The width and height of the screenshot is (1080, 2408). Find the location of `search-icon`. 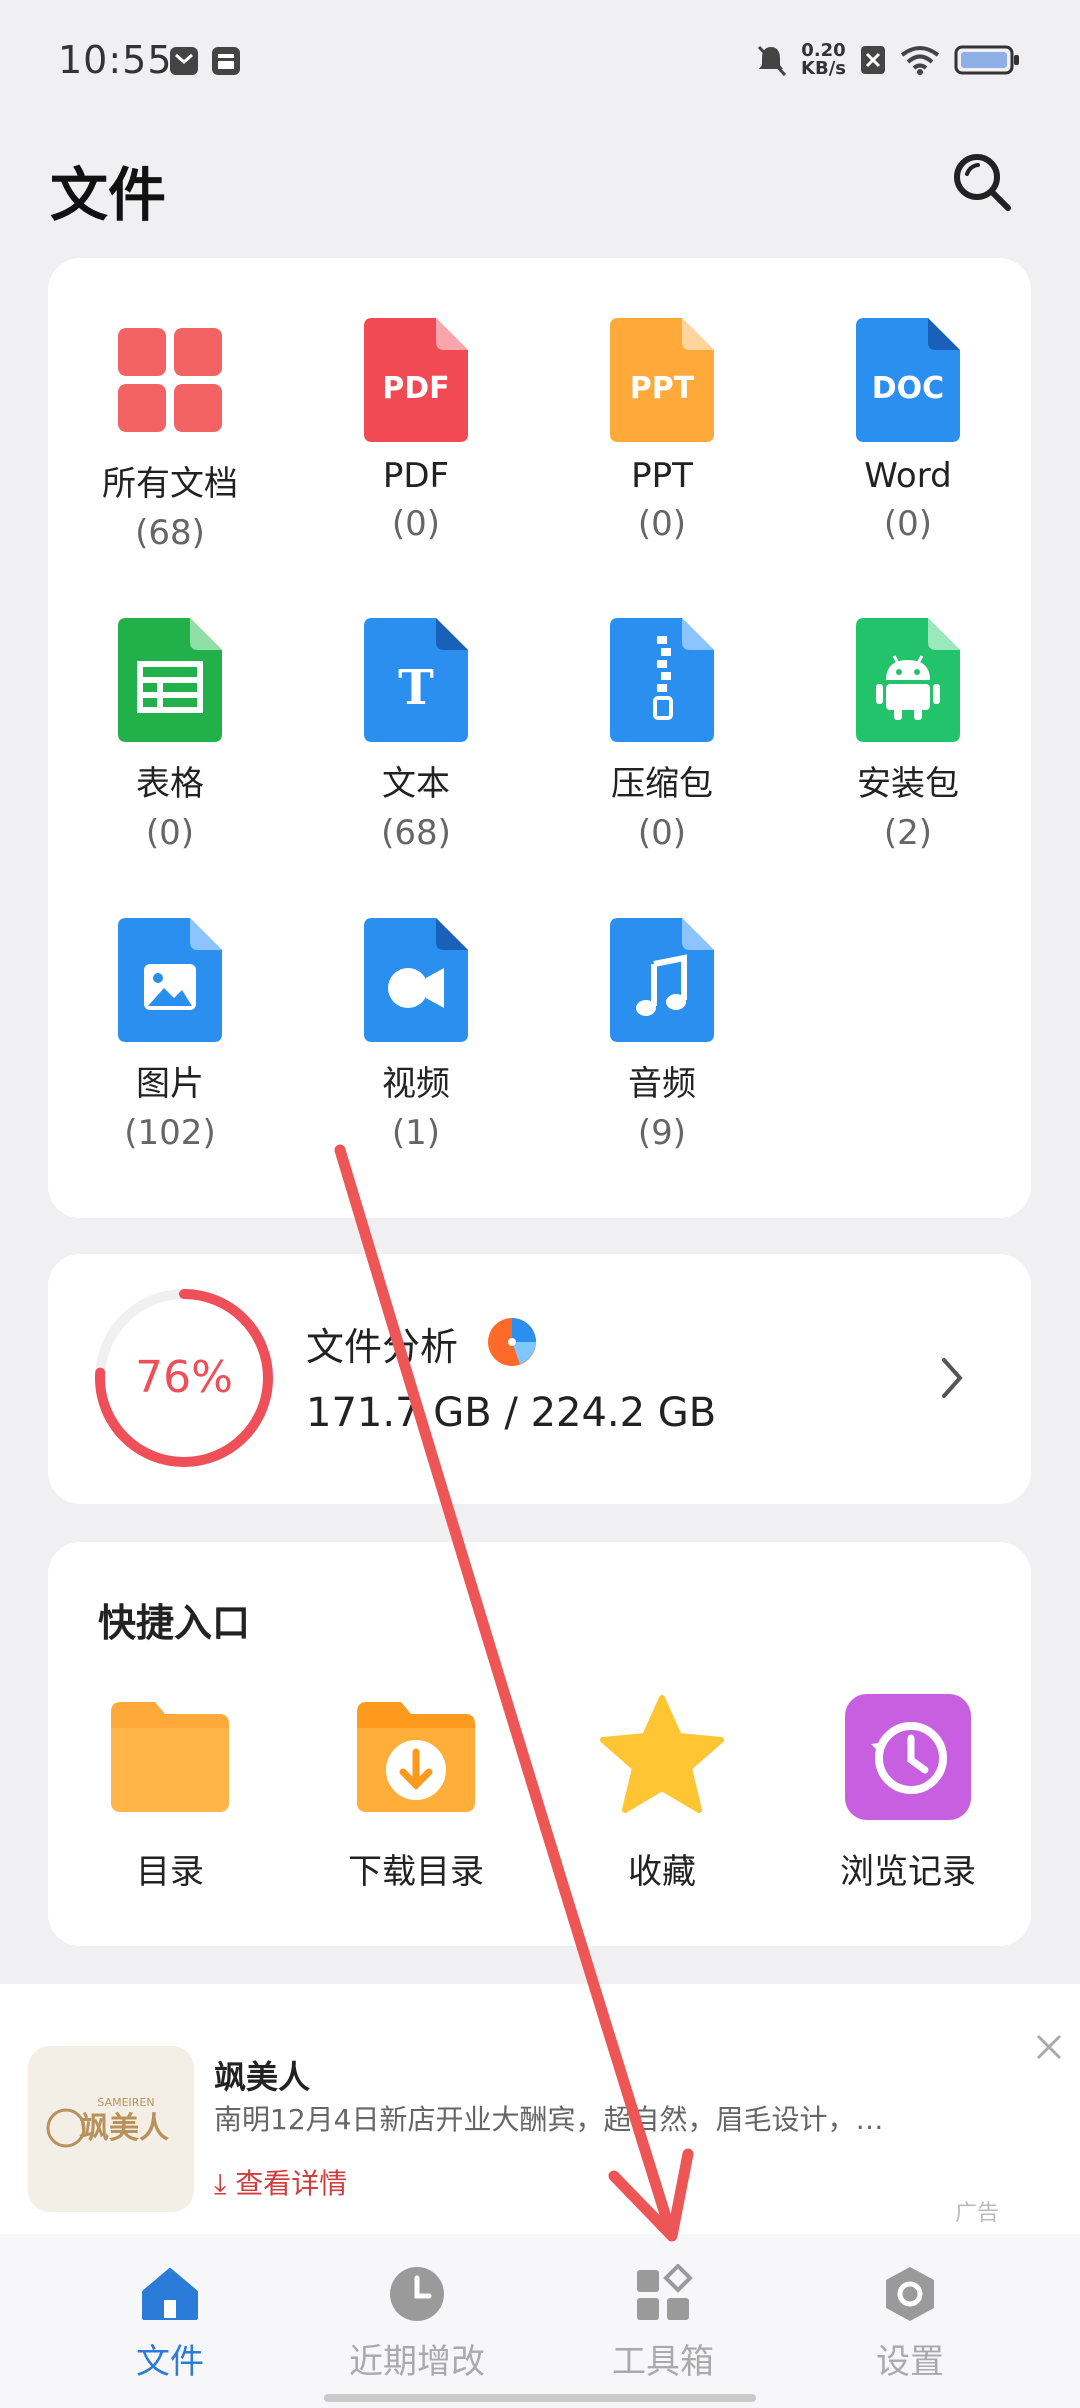

search-icon is located at coordinates (982, 182).